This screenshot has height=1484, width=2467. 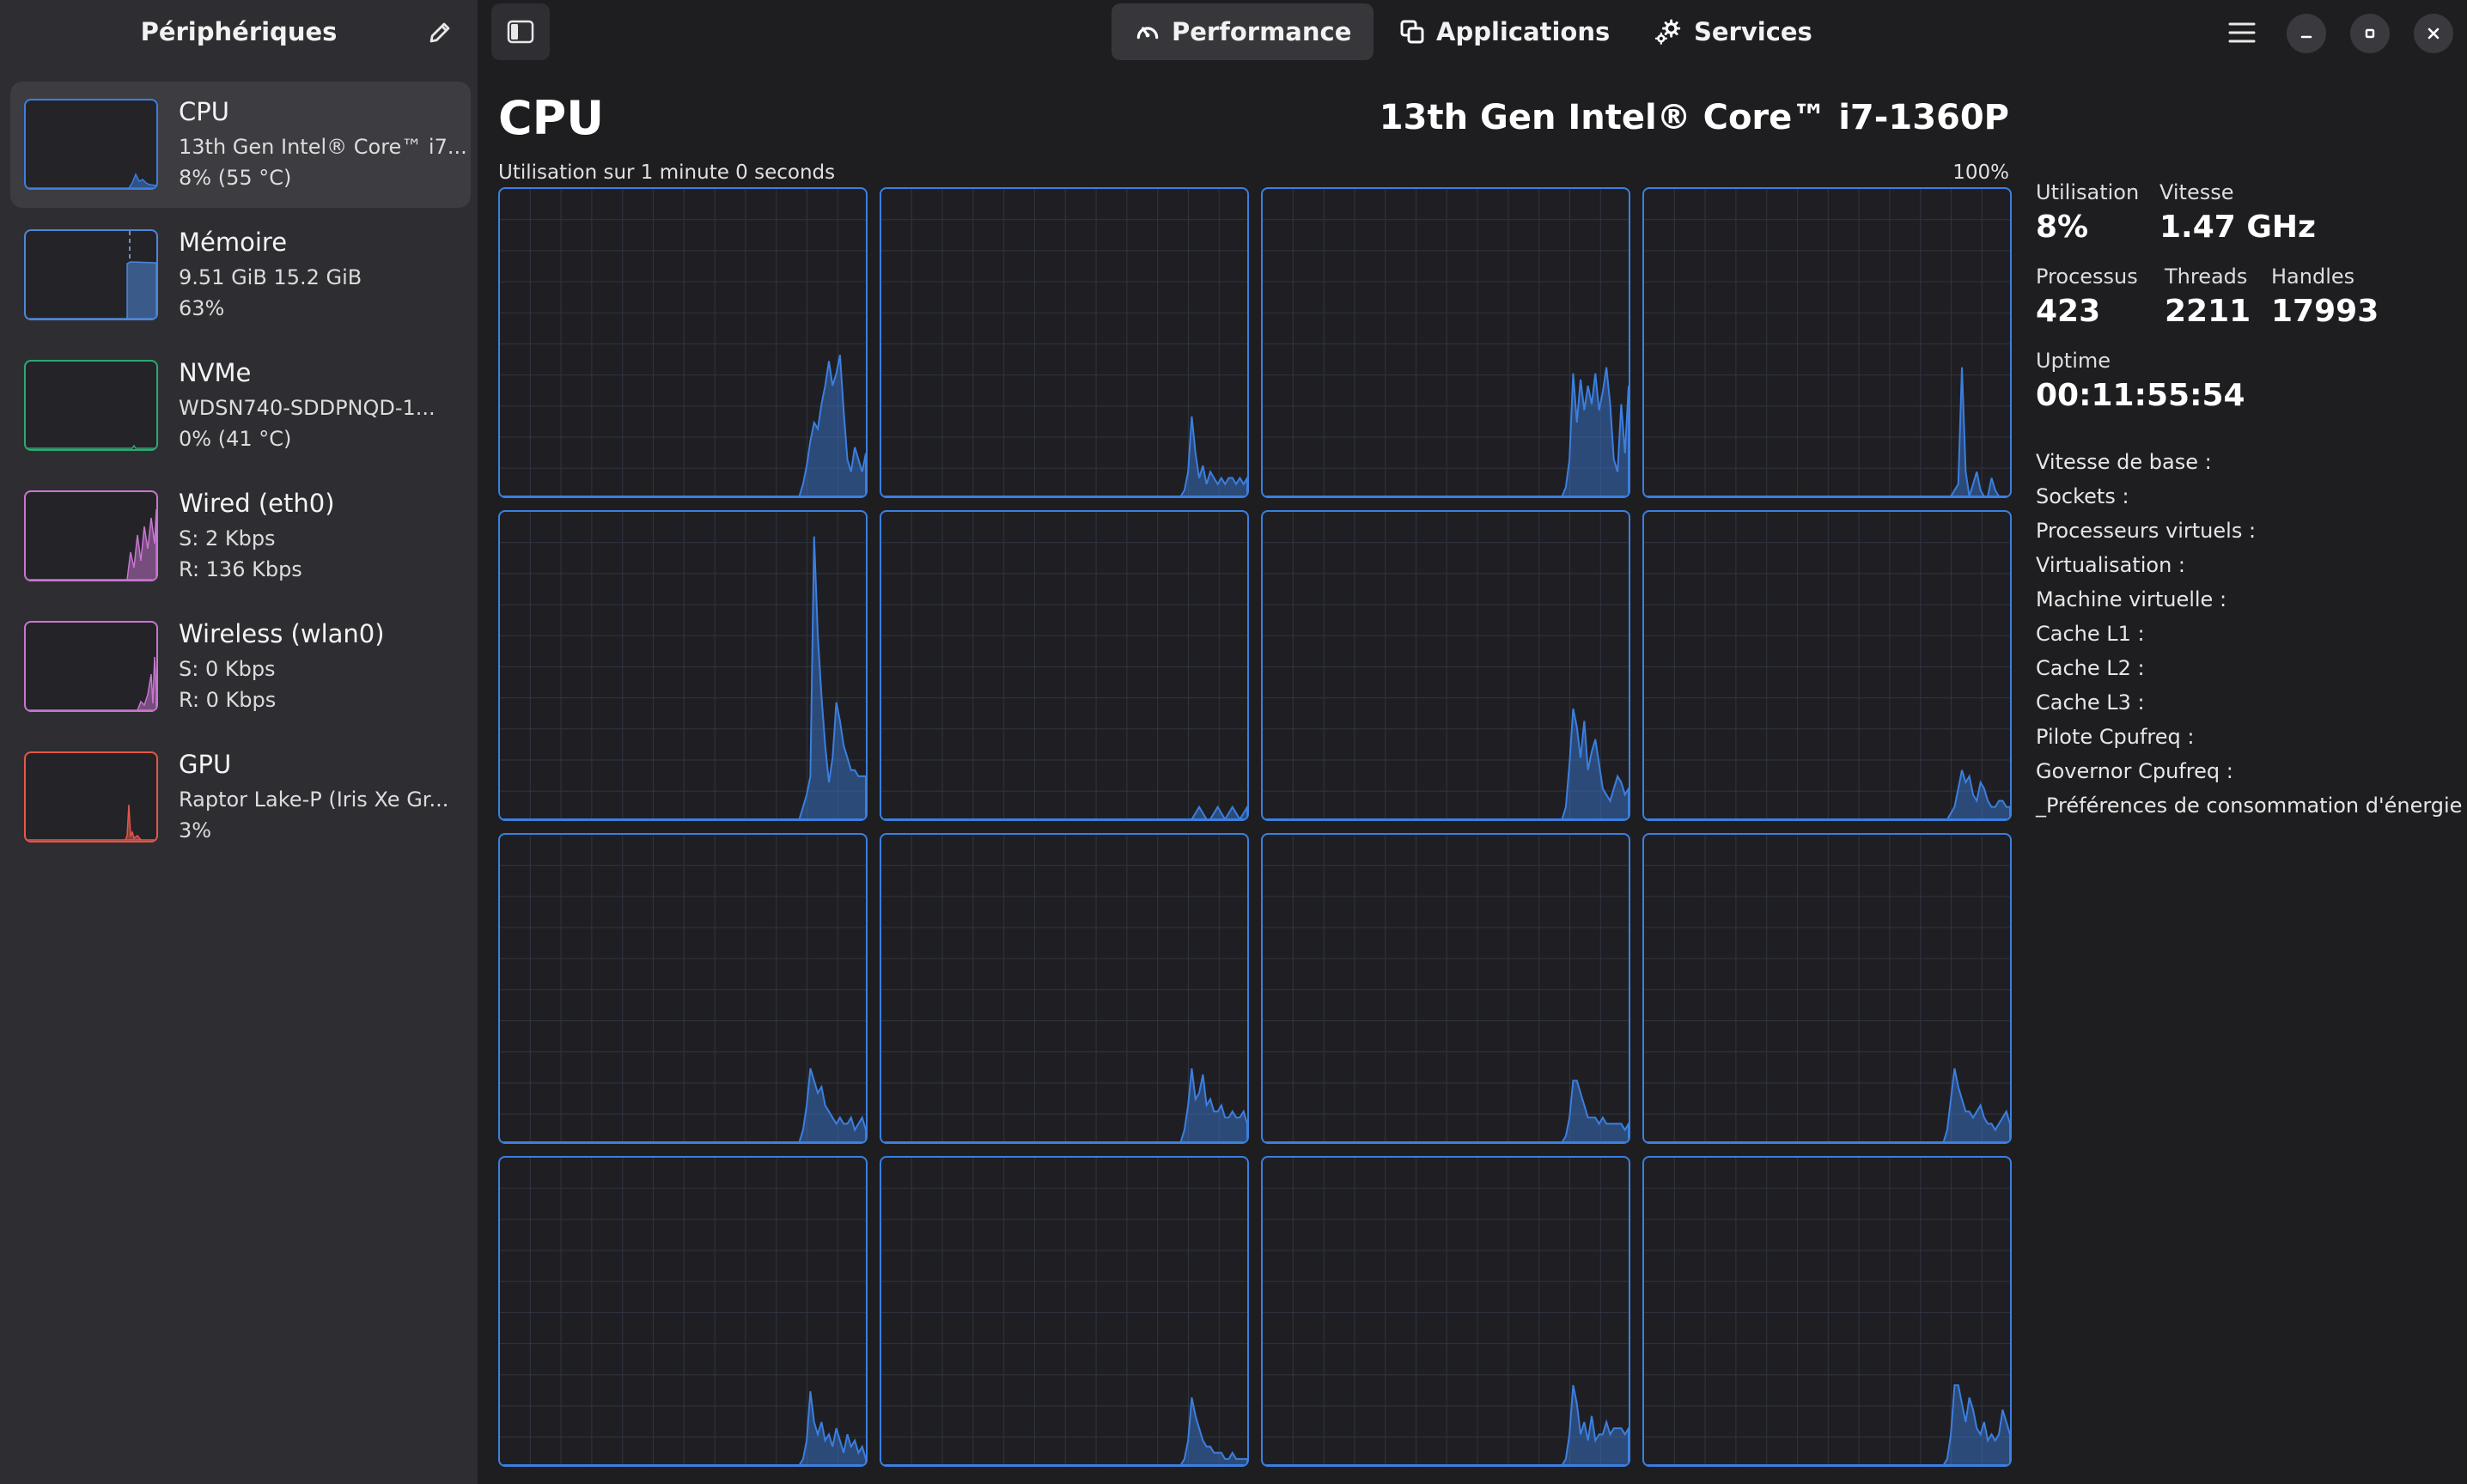 I want to click on stat-value: 17993, so click(x=2325, y=311).